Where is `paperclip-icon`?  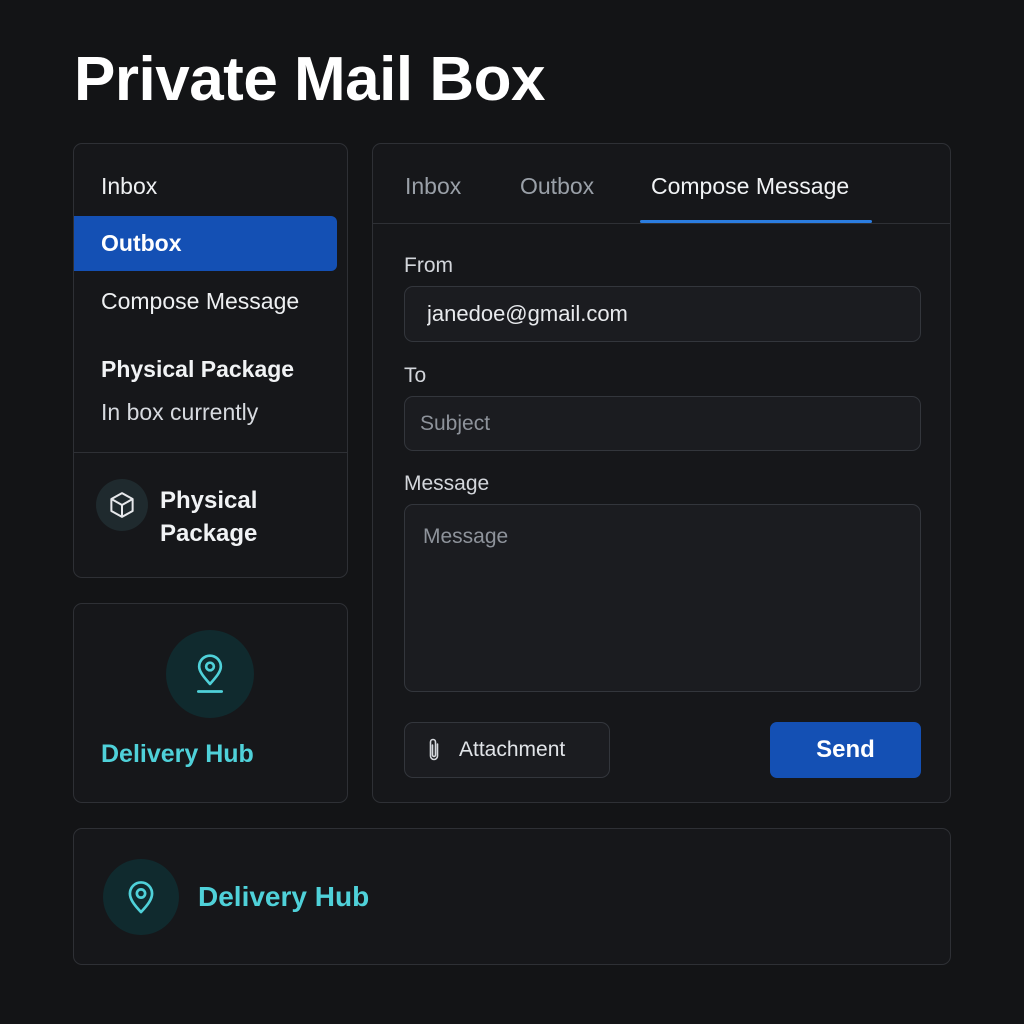
paperclip-icon is located at coordinates (434, 750).